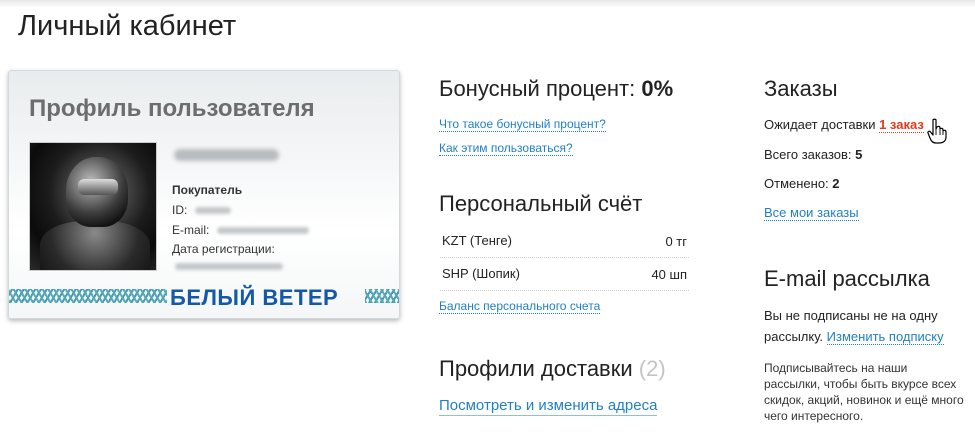 The image size is (975, 438). What do you see at coordinates (652, 368) in the screenshot?
I see `delivery-count: (2)` at bounding box center [652, 368].